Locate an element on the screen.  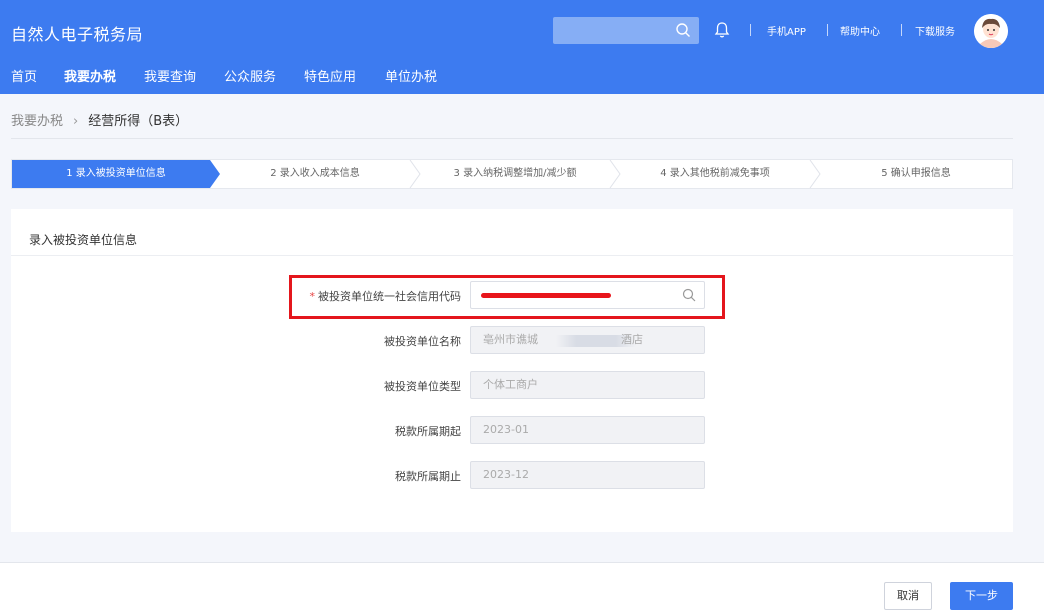
panel-divider is located at coordinates (512, 255).